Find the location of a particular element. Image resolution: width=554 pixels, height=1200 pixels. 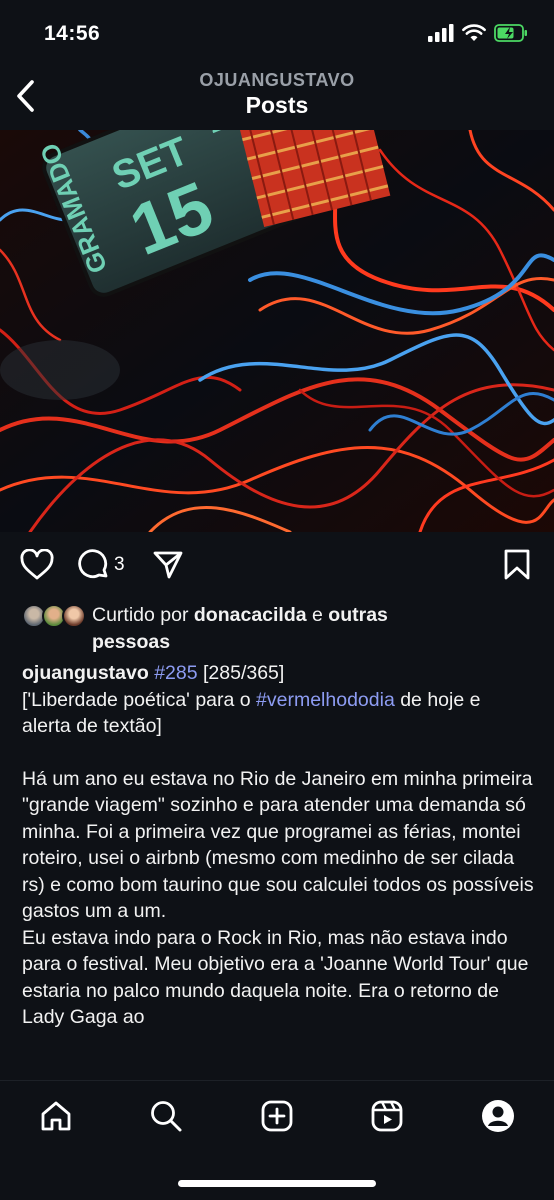

liker-avatars is located at coordinates (56, 616).